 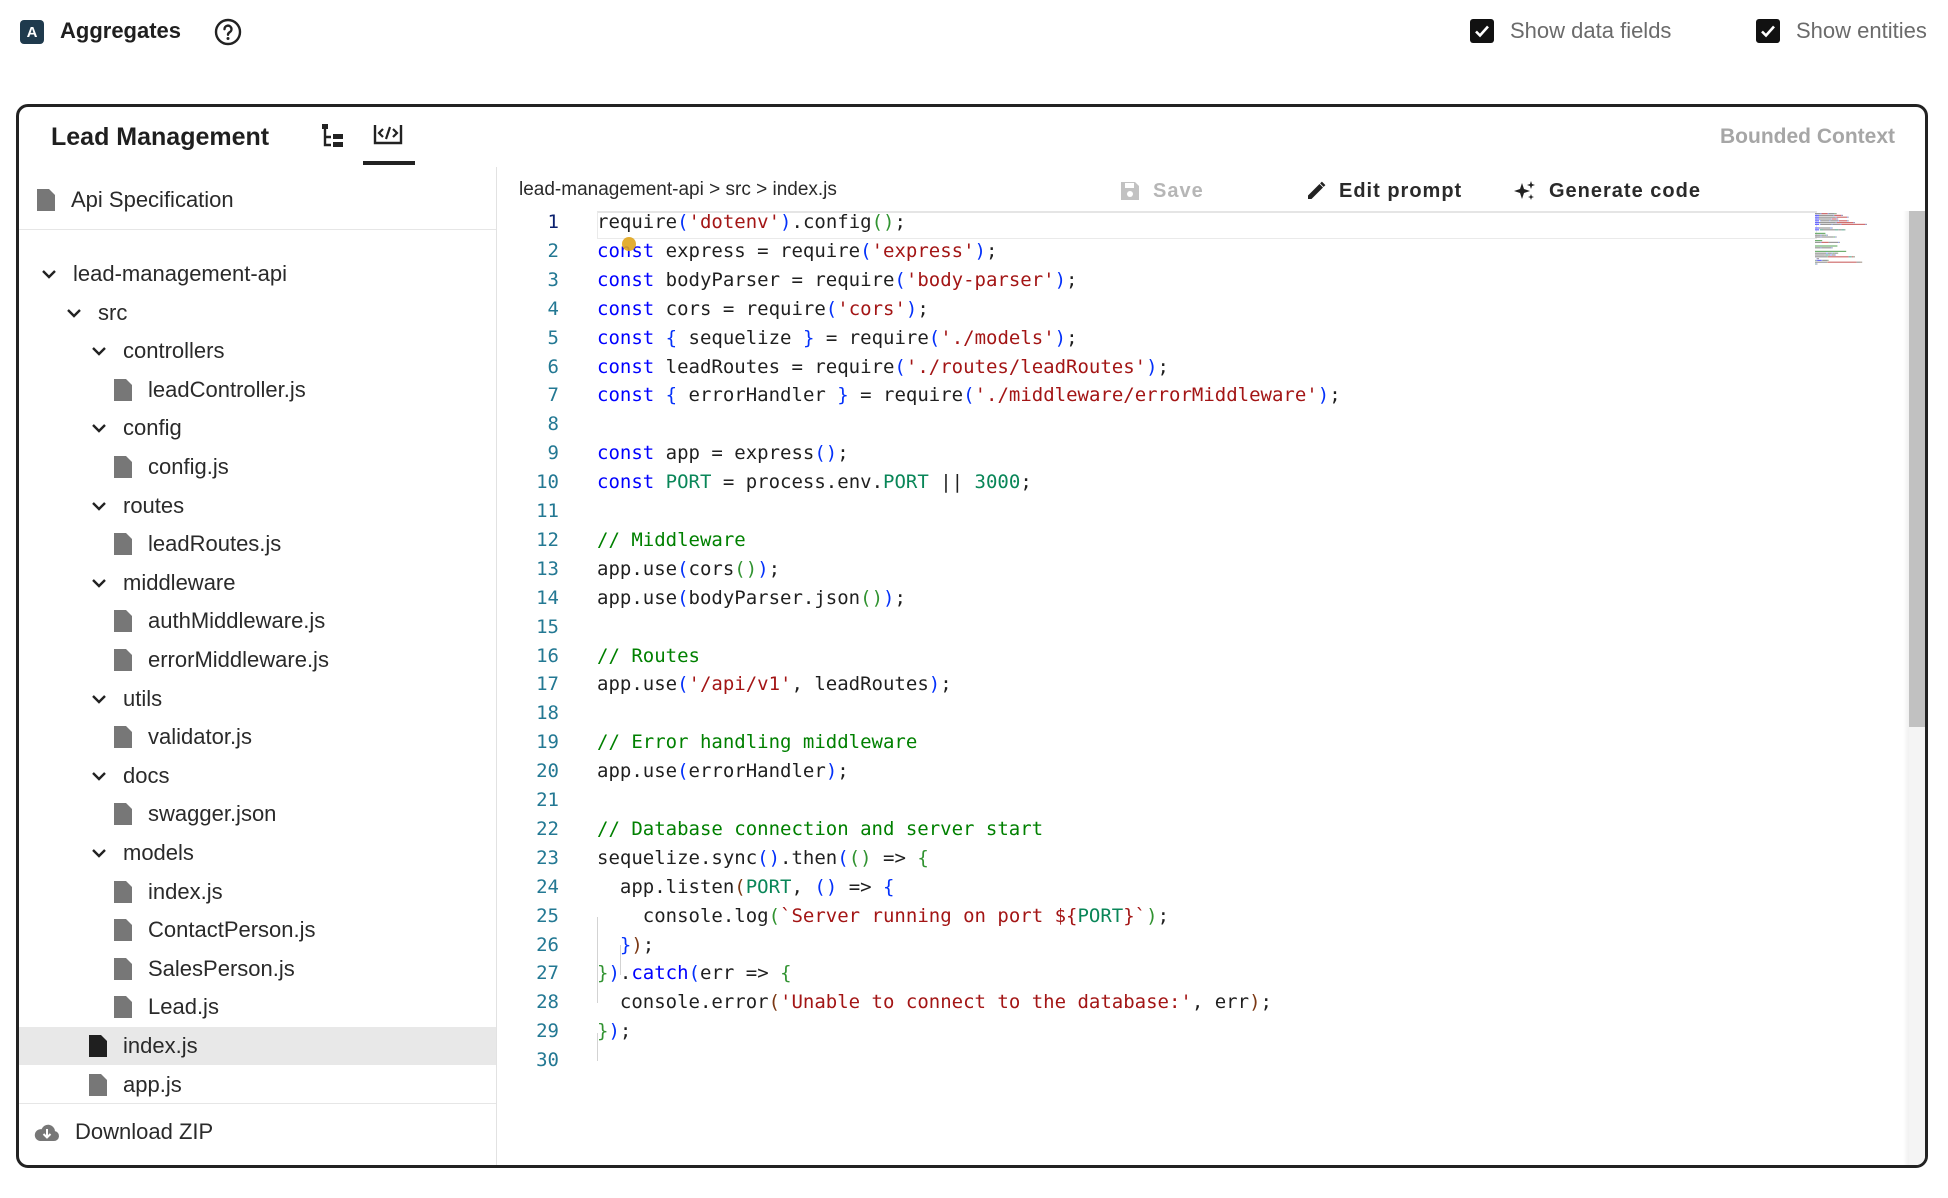 I want to click on tree-file-item: app.js, so click(x=257, y=1085).